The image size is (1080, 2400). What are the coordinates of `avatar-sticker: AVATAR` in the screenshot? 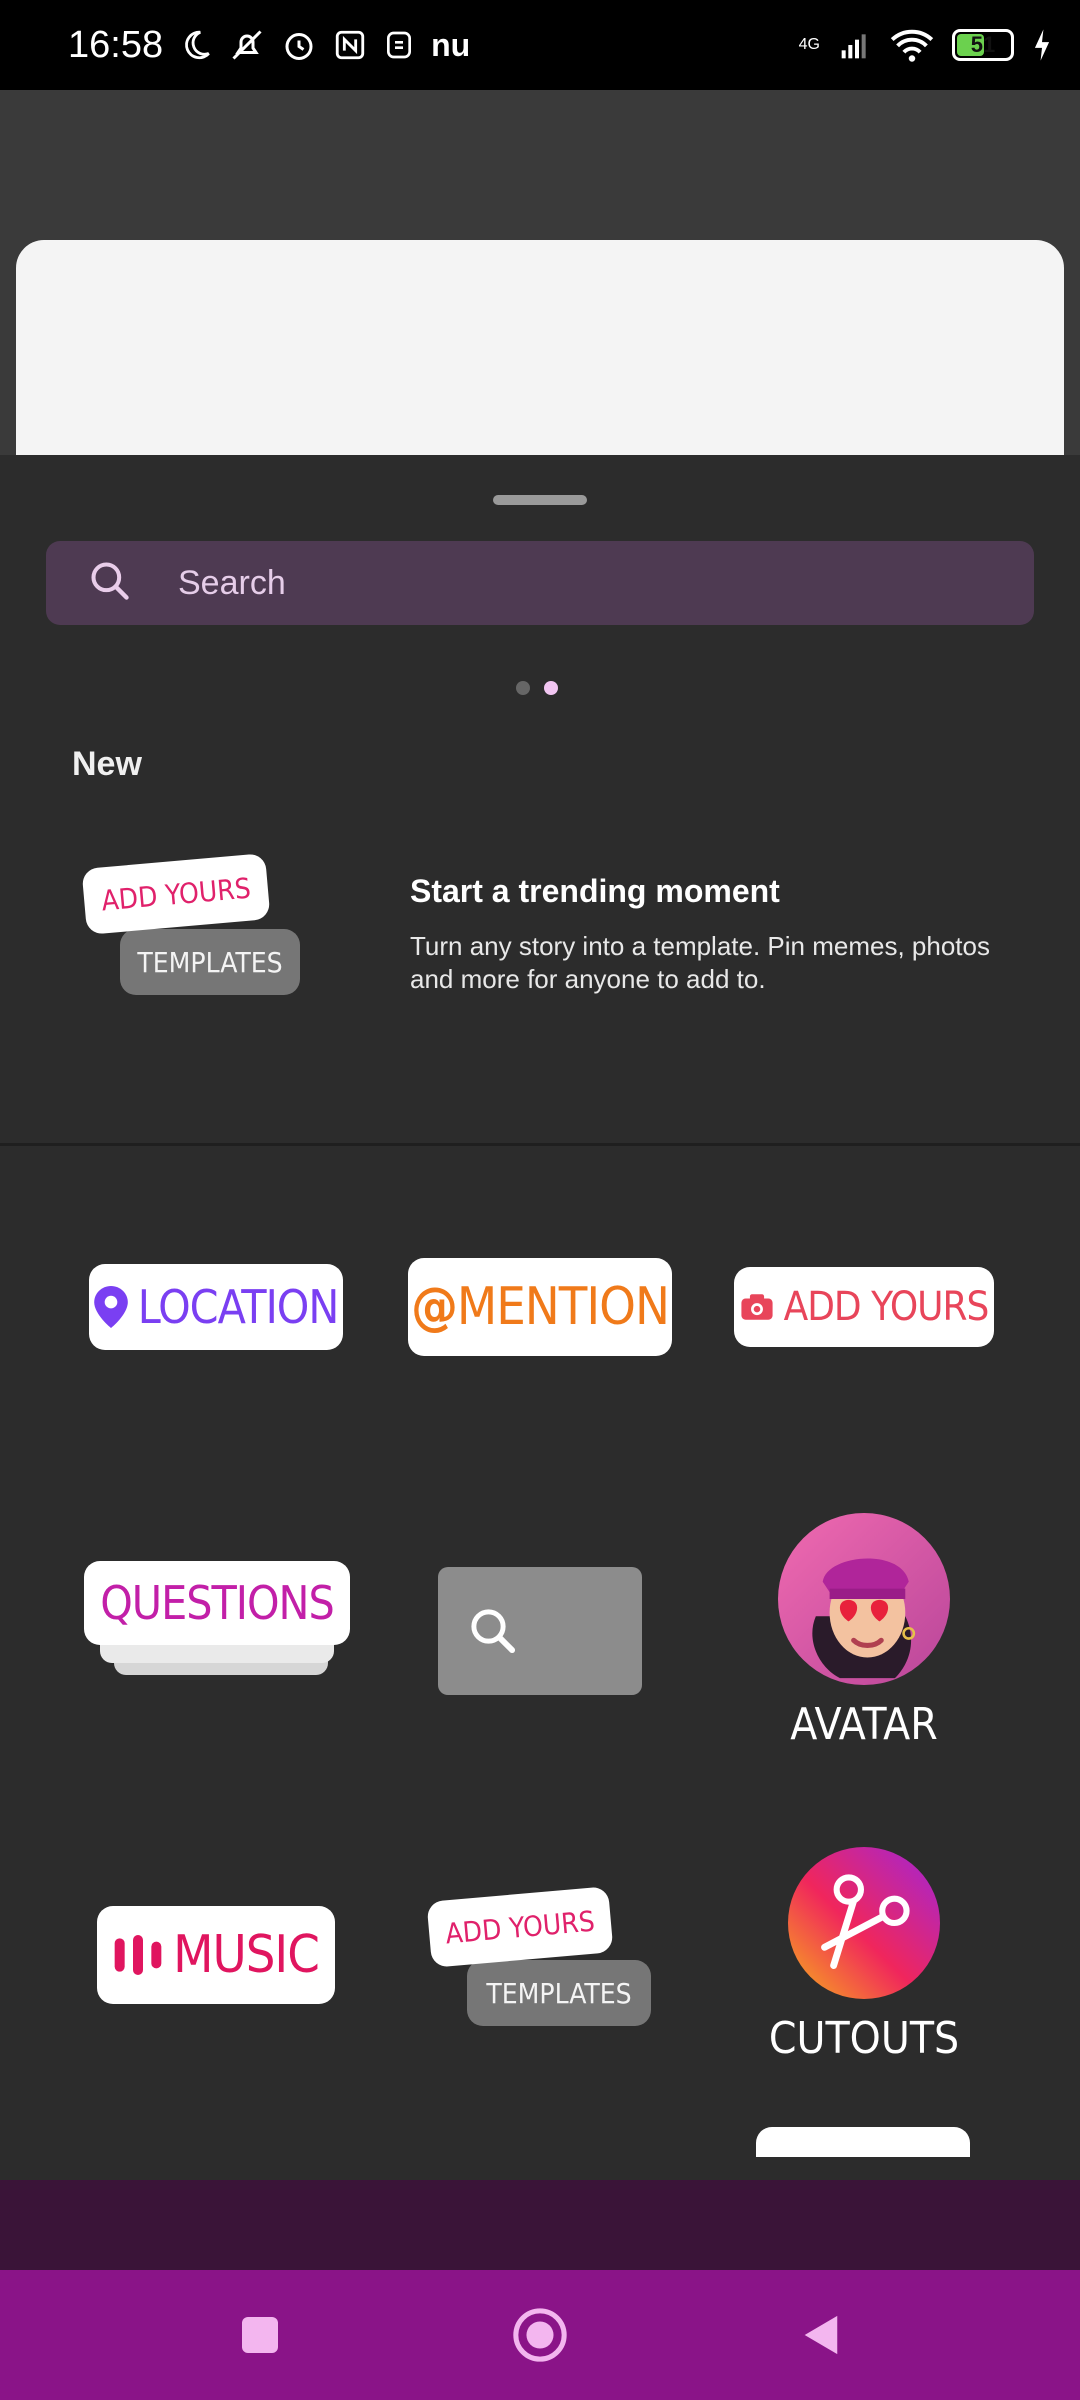 It's located at (864, 1631).